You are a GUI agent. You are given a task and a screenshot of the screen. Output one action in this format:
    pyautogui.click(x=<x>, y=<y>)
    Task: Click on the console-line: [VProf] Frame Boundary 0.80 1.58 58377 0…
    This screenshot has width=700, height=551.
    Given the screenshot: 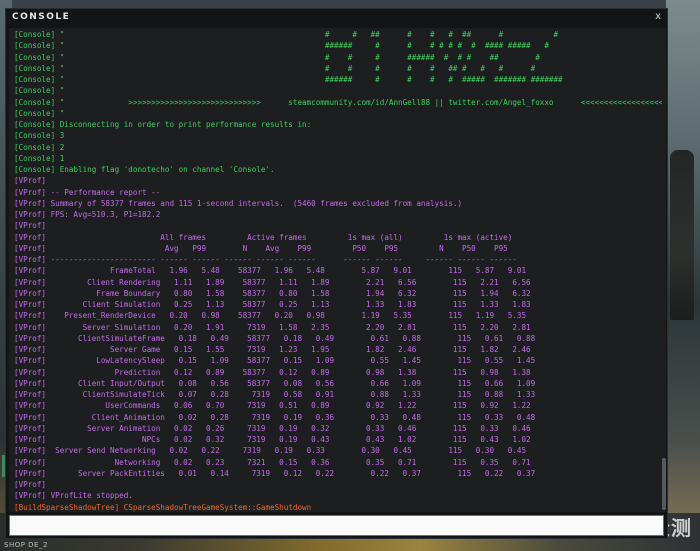 What is the action you would take?
    pyautogui.click(x=272, y=293)
    